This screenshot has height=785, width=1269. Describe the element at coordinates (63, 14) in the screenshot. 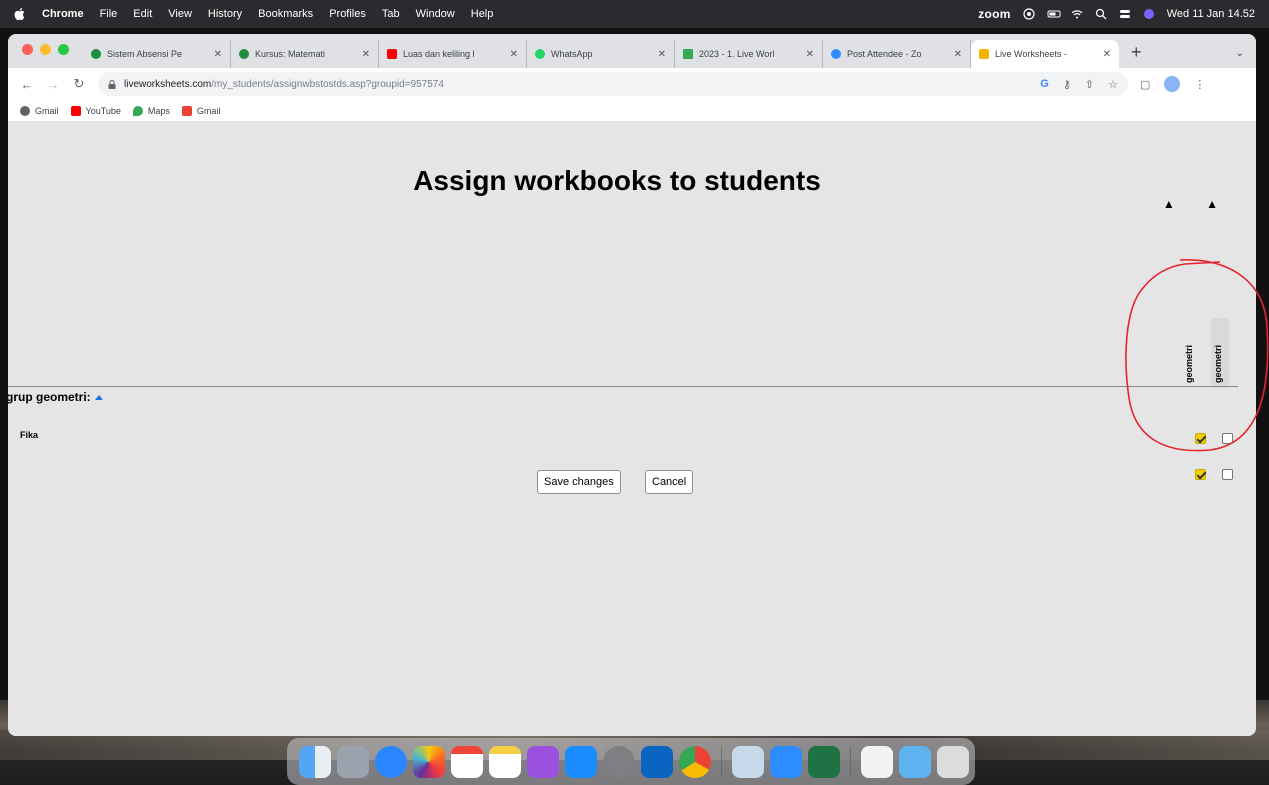

I see `menu-app-chrome: Chrome` at that location.